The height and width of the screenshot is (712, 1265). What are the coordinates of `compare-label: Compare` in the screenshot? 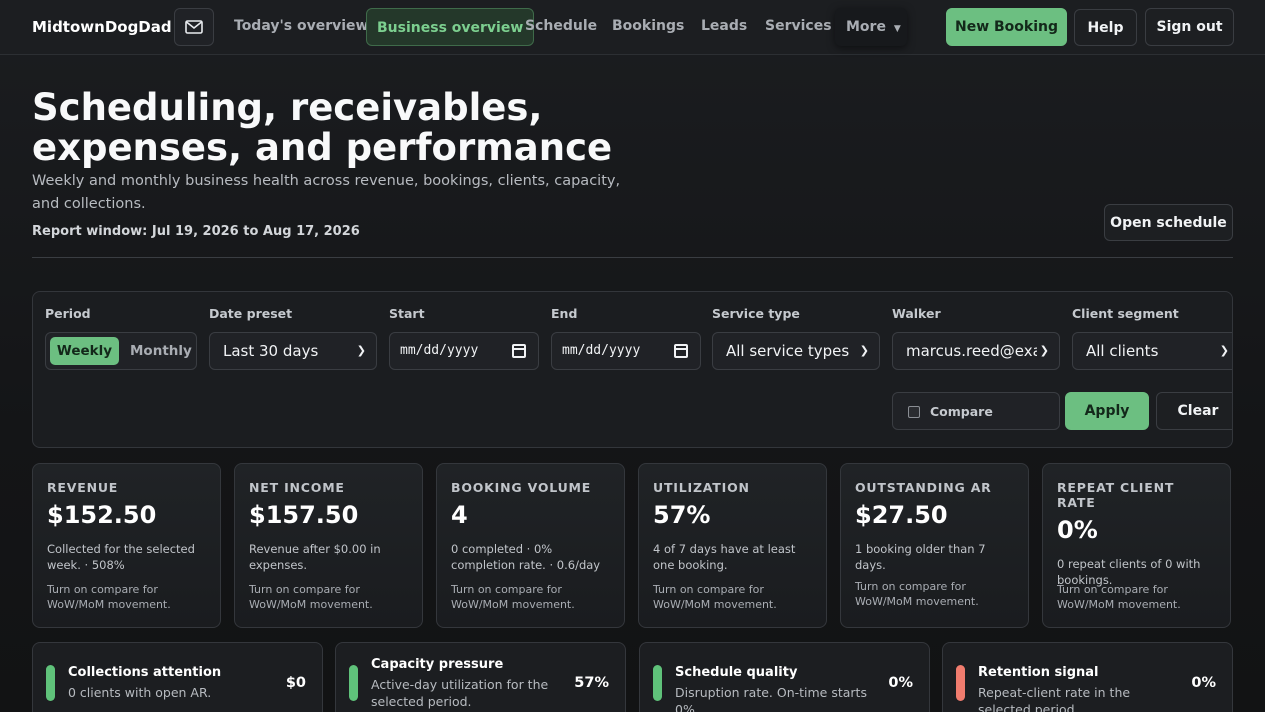 It's located at (961, 411).